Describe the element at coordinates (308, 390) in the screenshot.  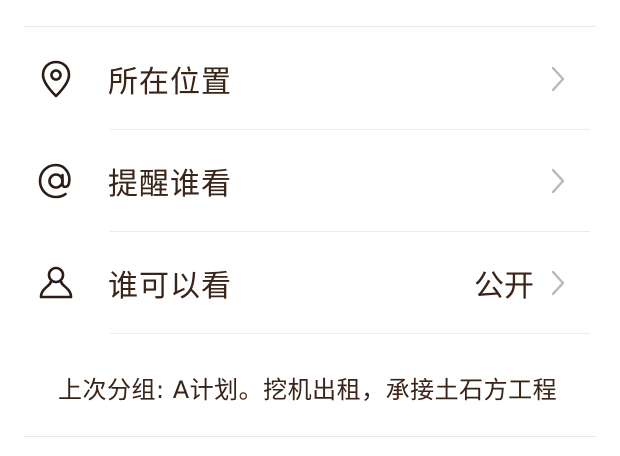
I see `last-group-note: 上次分组: A计划。挖机出租，承接土石方工程` at that location.